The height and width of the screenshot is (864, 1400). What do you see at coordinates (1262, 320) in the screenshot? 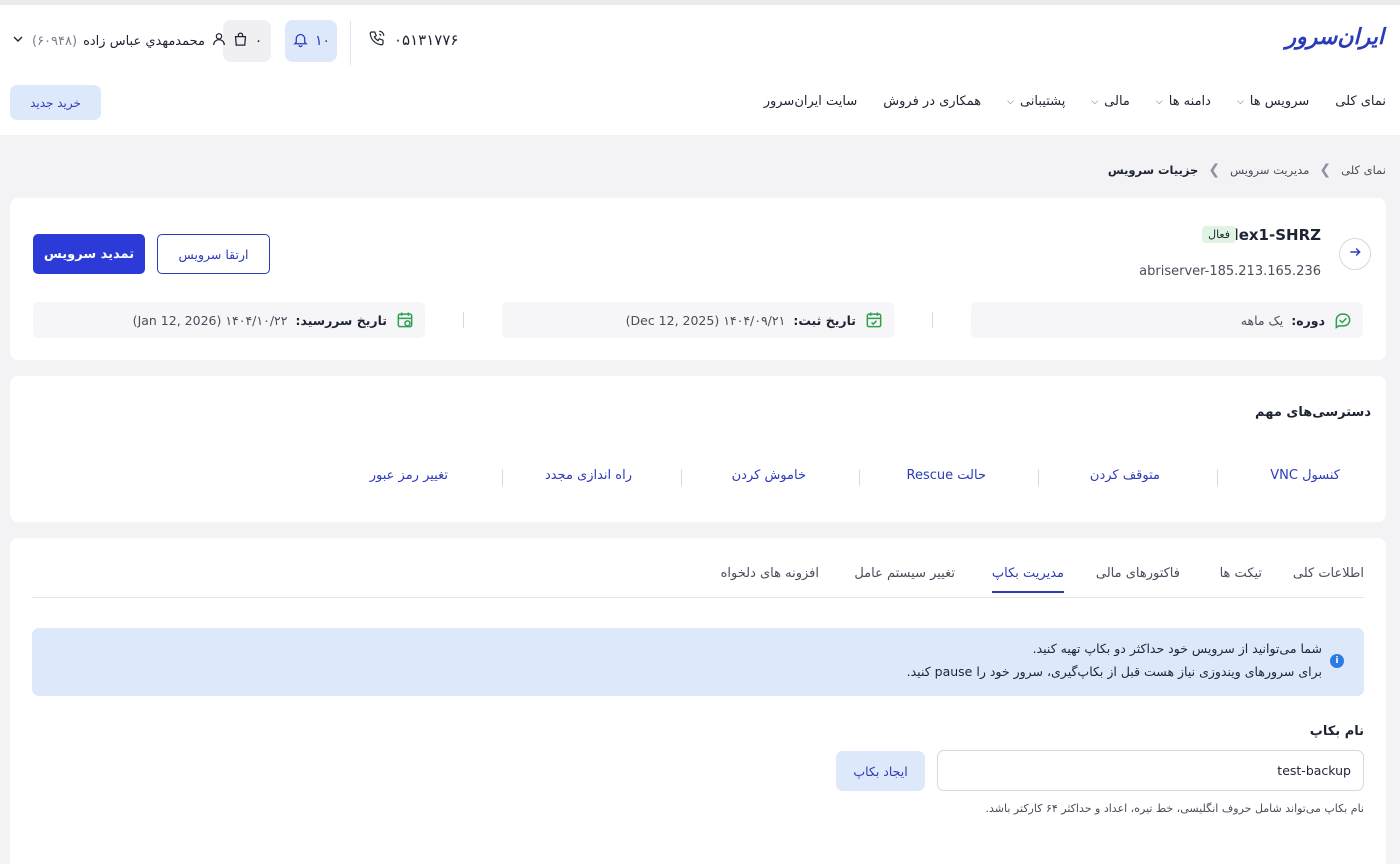
I see `period-value: یک ماهه` at bounding box center [1262, 320].